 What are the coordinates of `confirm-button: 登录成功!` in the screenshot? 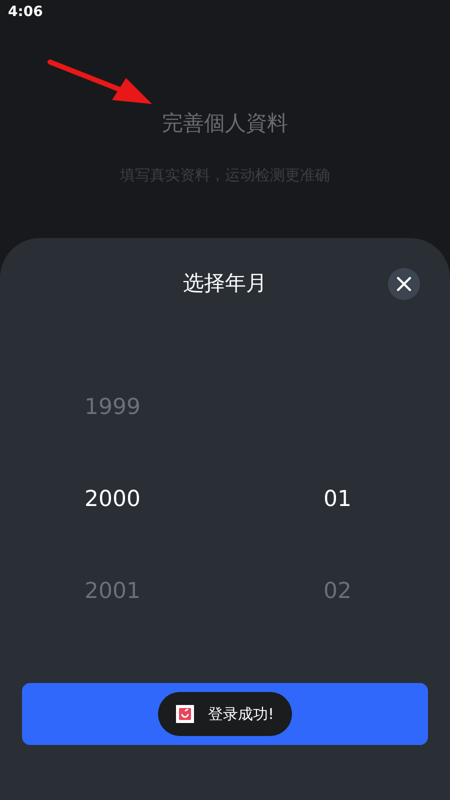 It's located at (225, 714).